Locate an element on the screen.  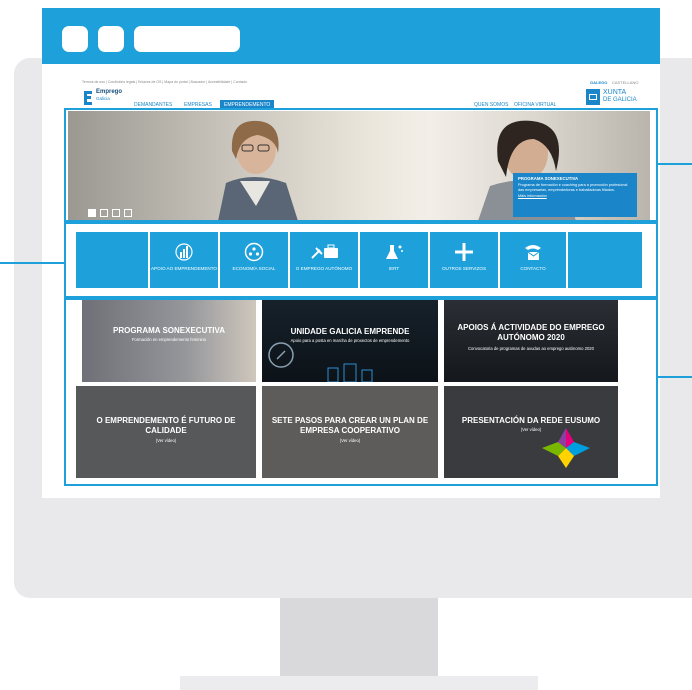
xunta-logo: XUNTA DE GALICIA is located at coordinates (615, 98).